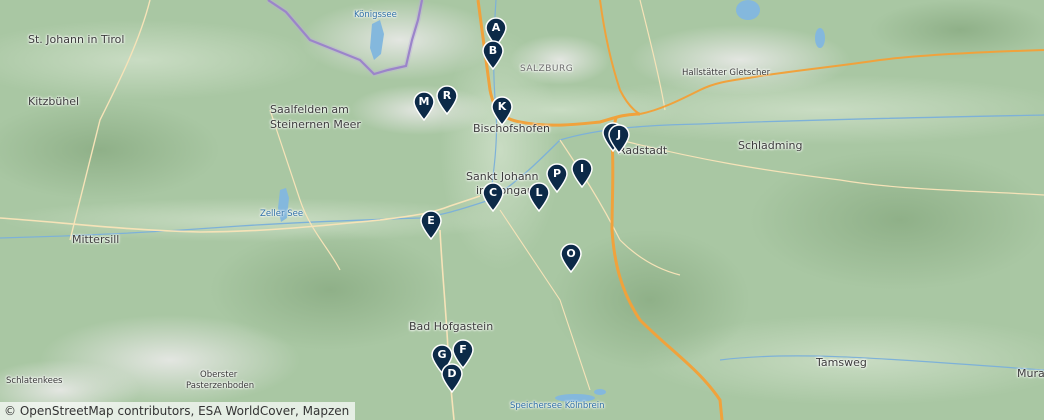  What do you see at coordinates (54, 101) in the screenshot?
I see `place-label-kitzbuehel: Kitzbühel` at bounding box center [54, 101].